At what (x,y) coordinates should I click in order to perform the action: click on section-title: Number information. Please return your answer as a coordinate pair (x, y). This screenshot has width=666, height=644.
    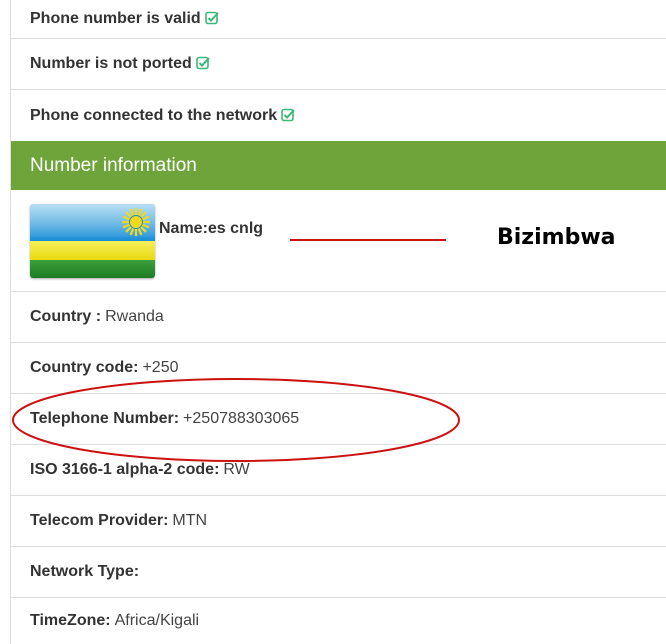
    Looking at the image, I should click on (113, 165).